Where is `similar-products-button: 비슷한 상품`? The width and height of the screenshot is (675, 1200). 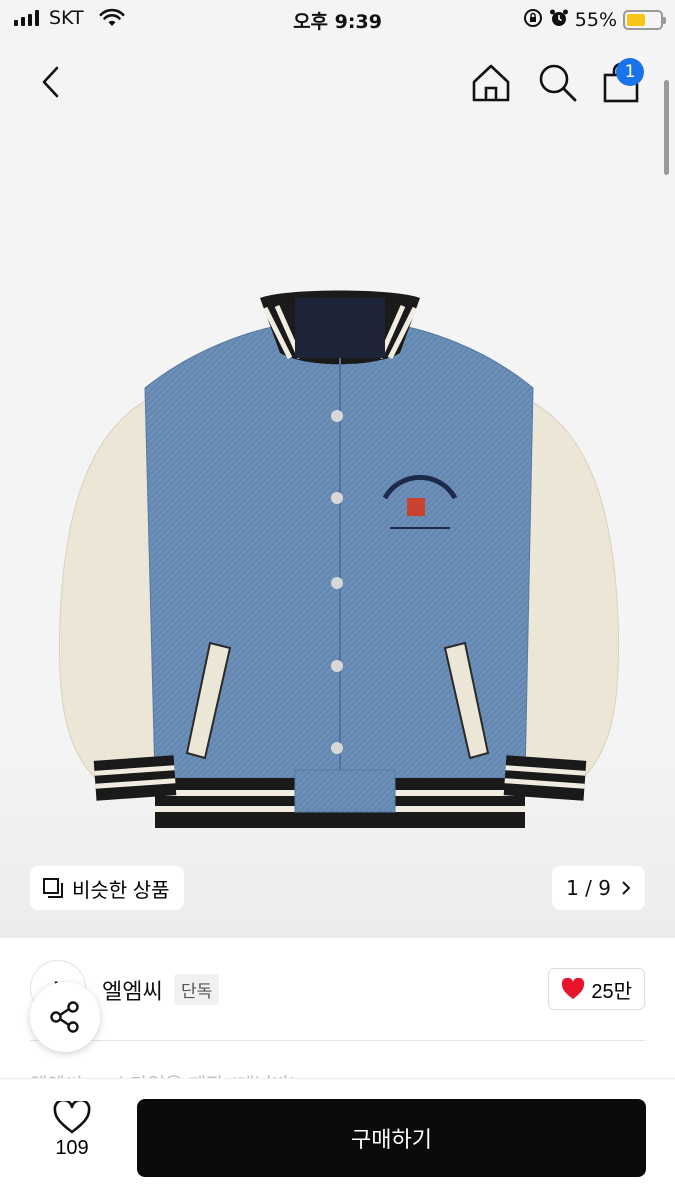
similar-products-button: 비슷한 상품 is located at coordinates (107, 888).